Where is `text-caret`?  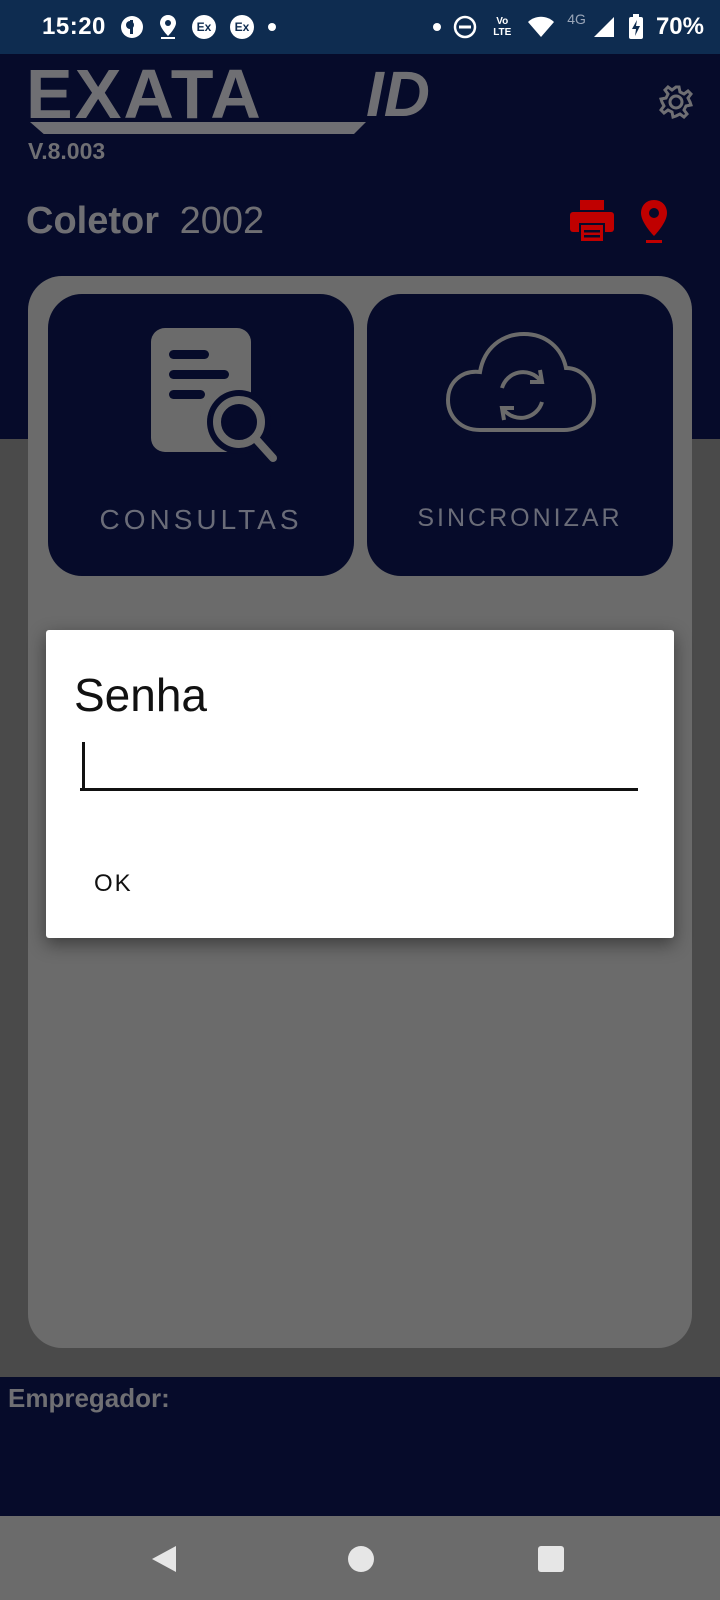 text-caret is located at coordinates (83, 766).